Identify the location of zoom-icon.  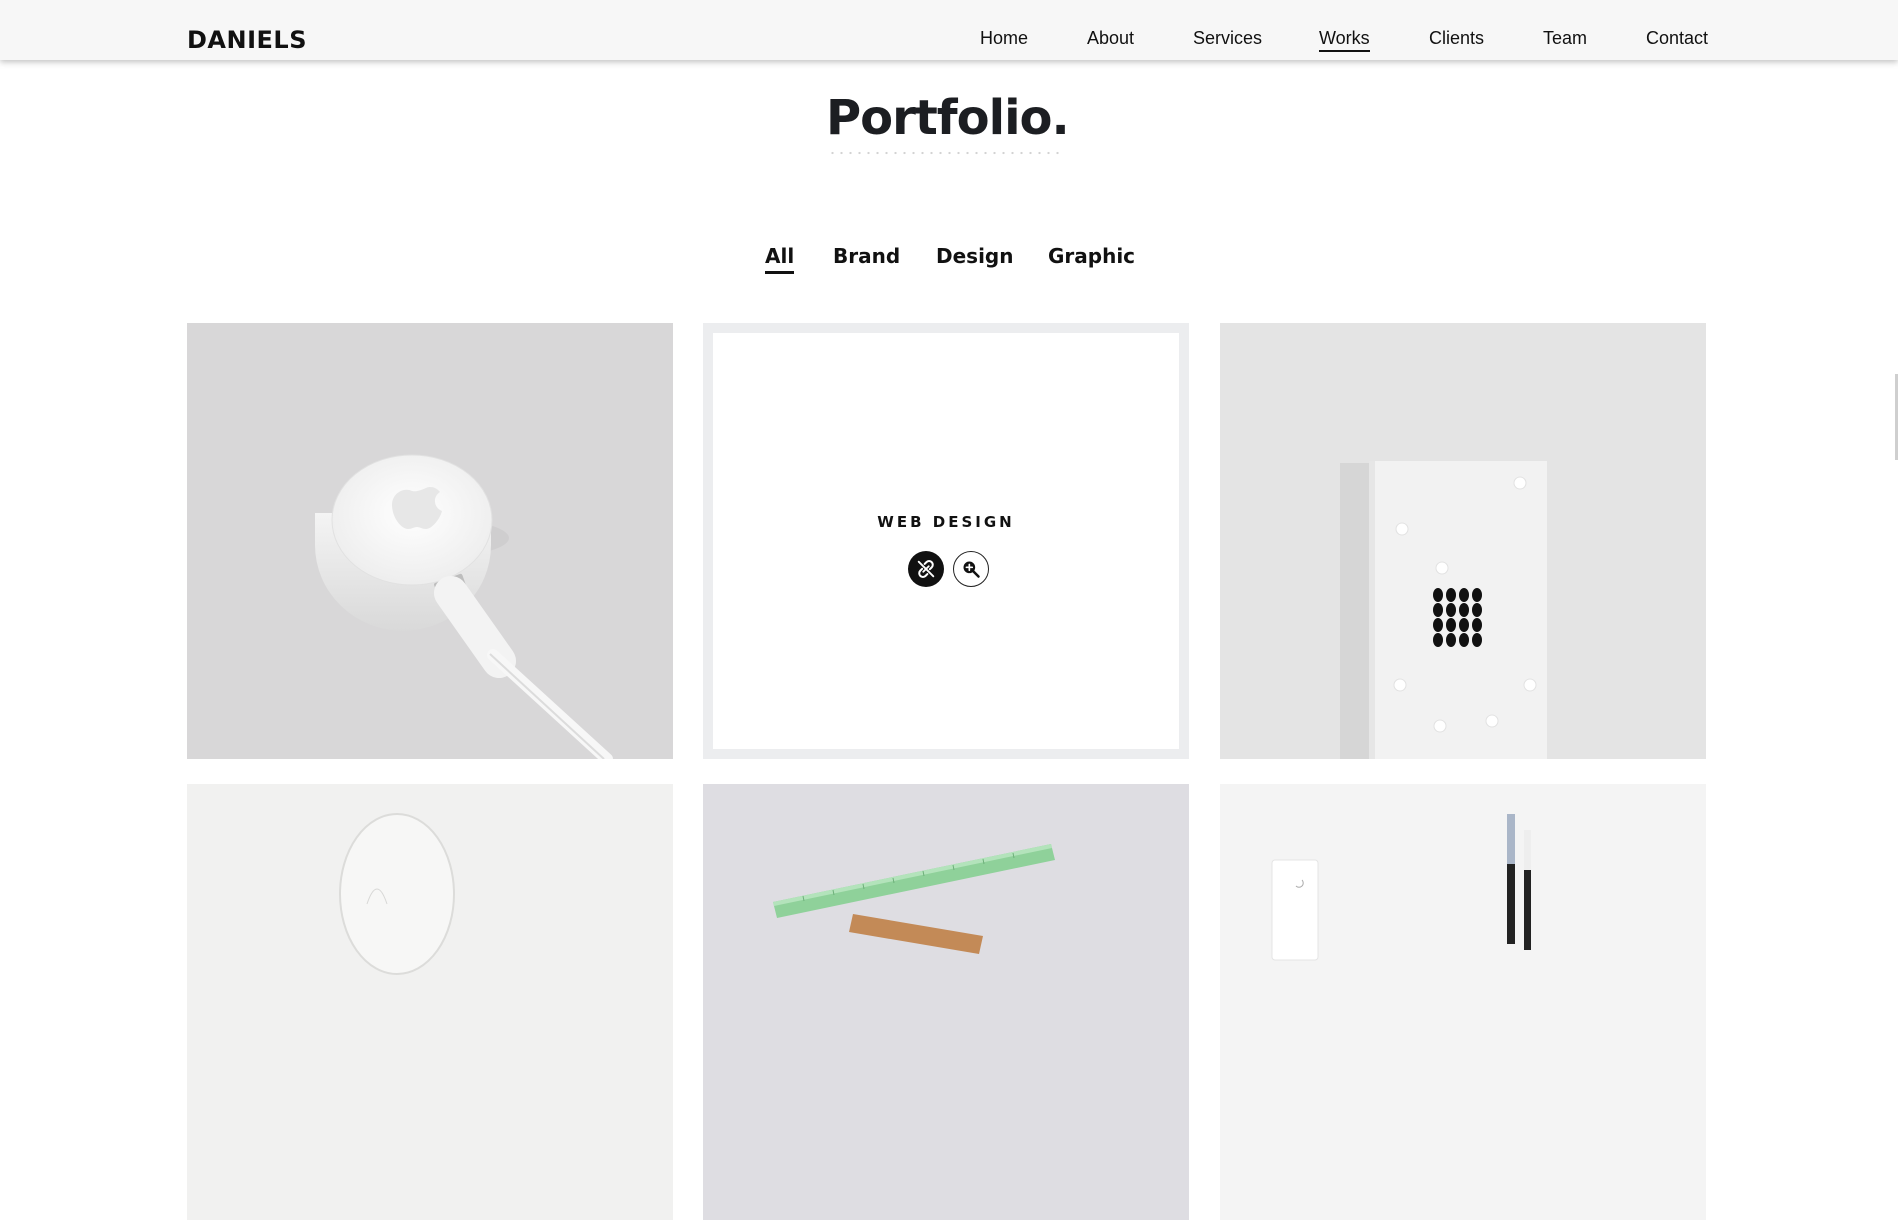
(971, 569).